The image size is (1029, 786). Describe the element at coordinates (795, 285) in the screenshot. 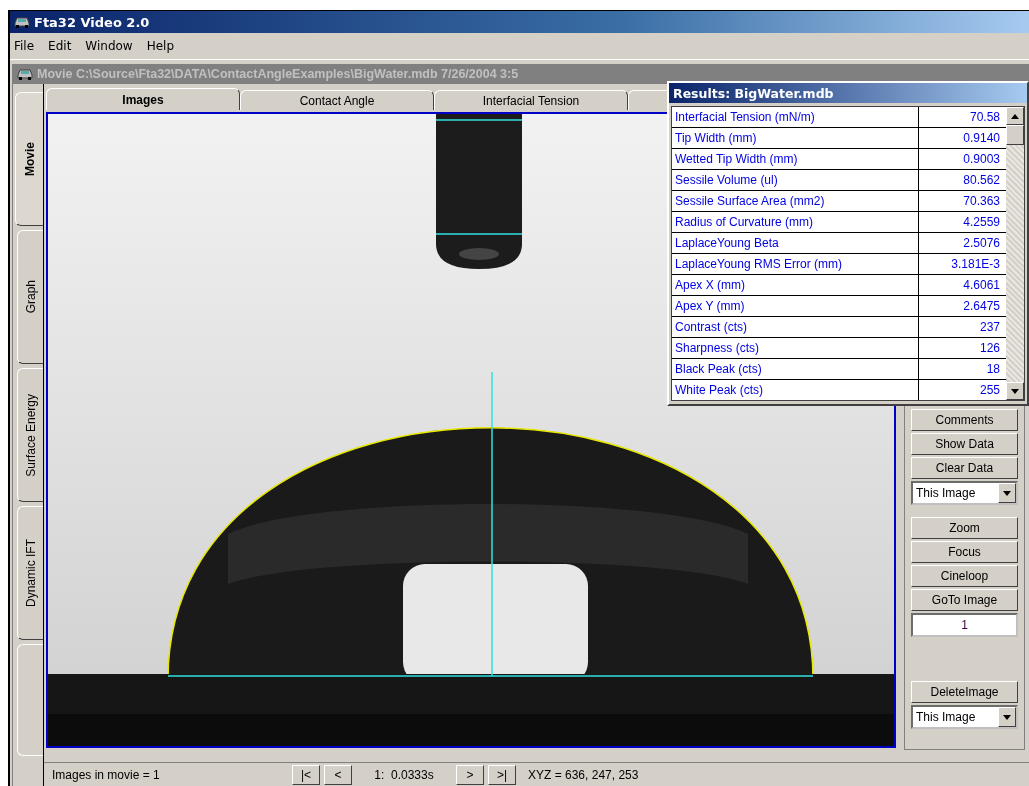

I see `table-cell: Apex X (mm)` at that location.